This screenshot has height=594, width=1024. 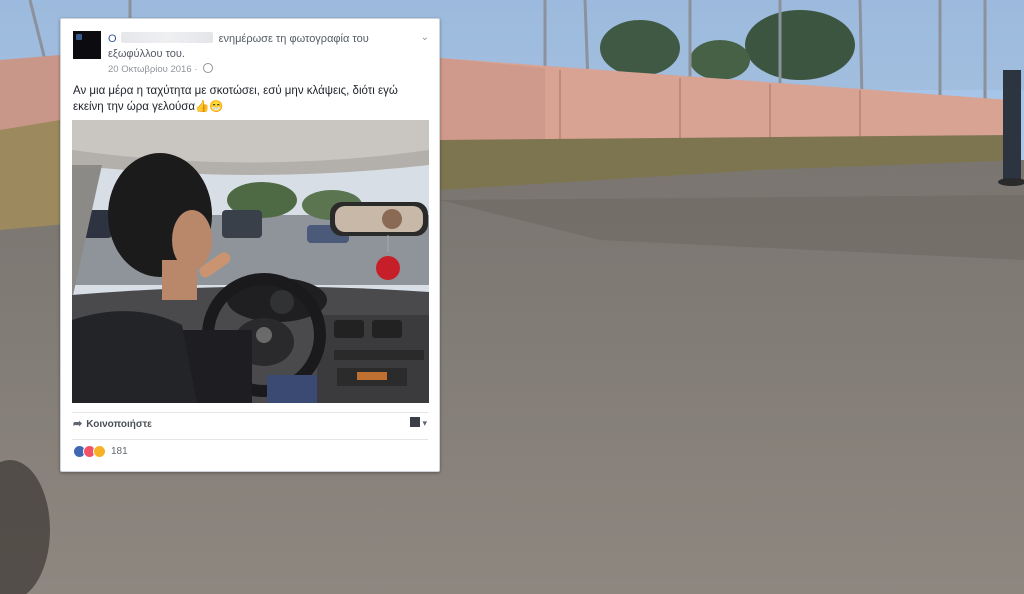 What do you see at coordinates (112, 39) in the screenshot?
I see `author-name-prefix: Ο` at bounding box center [112, 39].